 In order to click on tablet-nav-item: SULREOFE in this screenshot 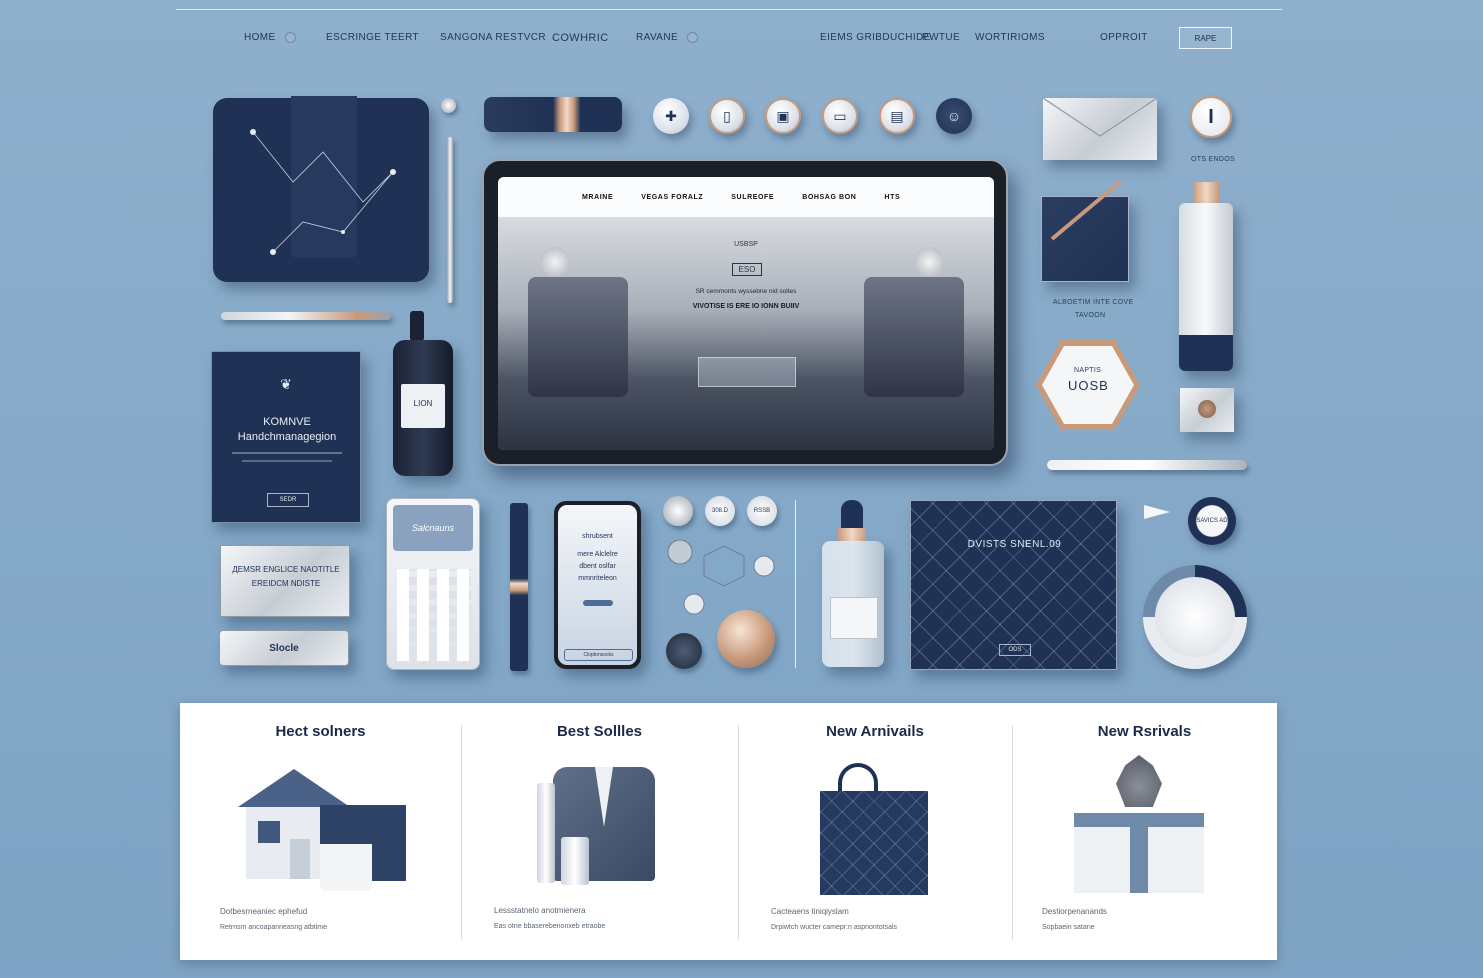, I will do `click(752, 197)`.